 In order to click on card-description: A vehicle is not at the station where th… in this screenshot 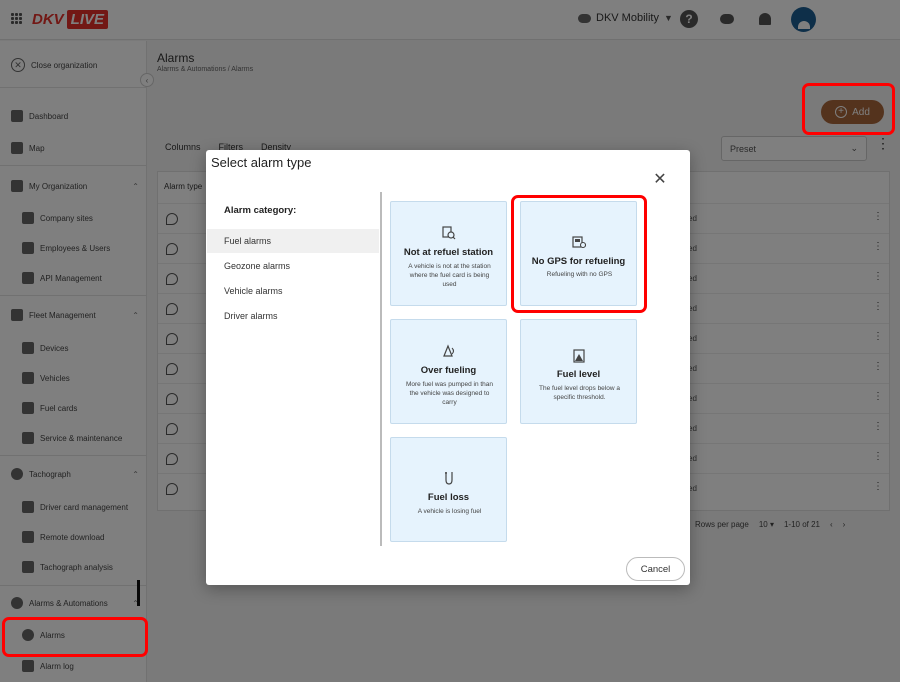, I will do `click(449, 275)`.